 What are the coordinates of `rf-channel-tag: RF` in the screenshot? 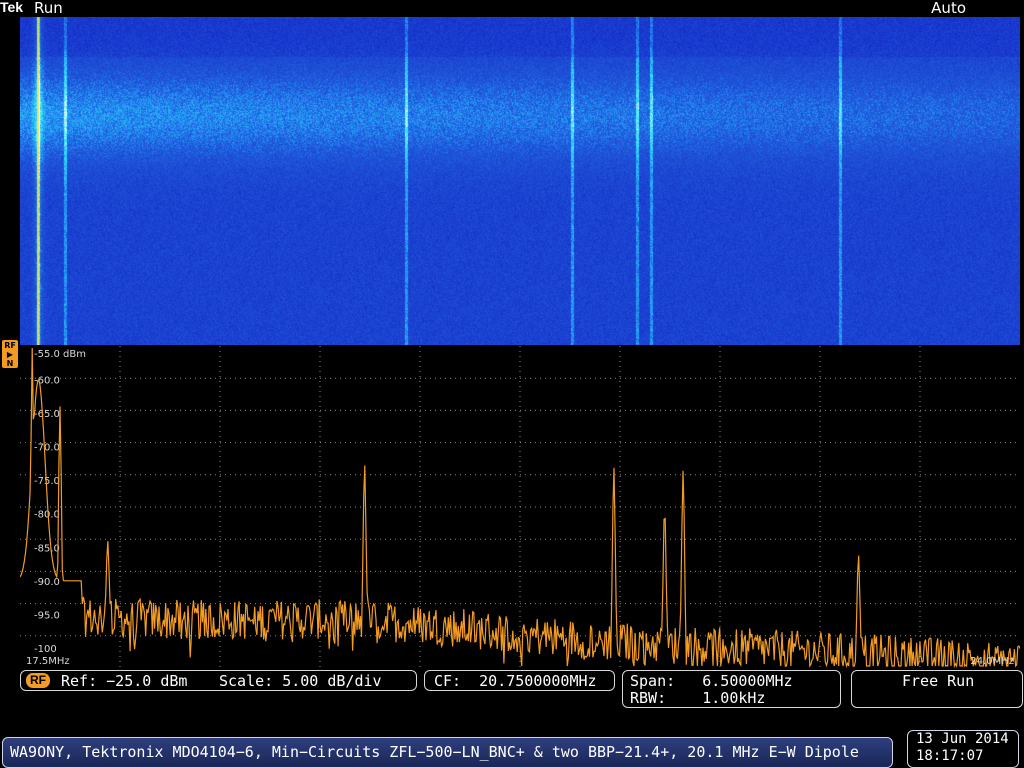 It's located at (38, 680).